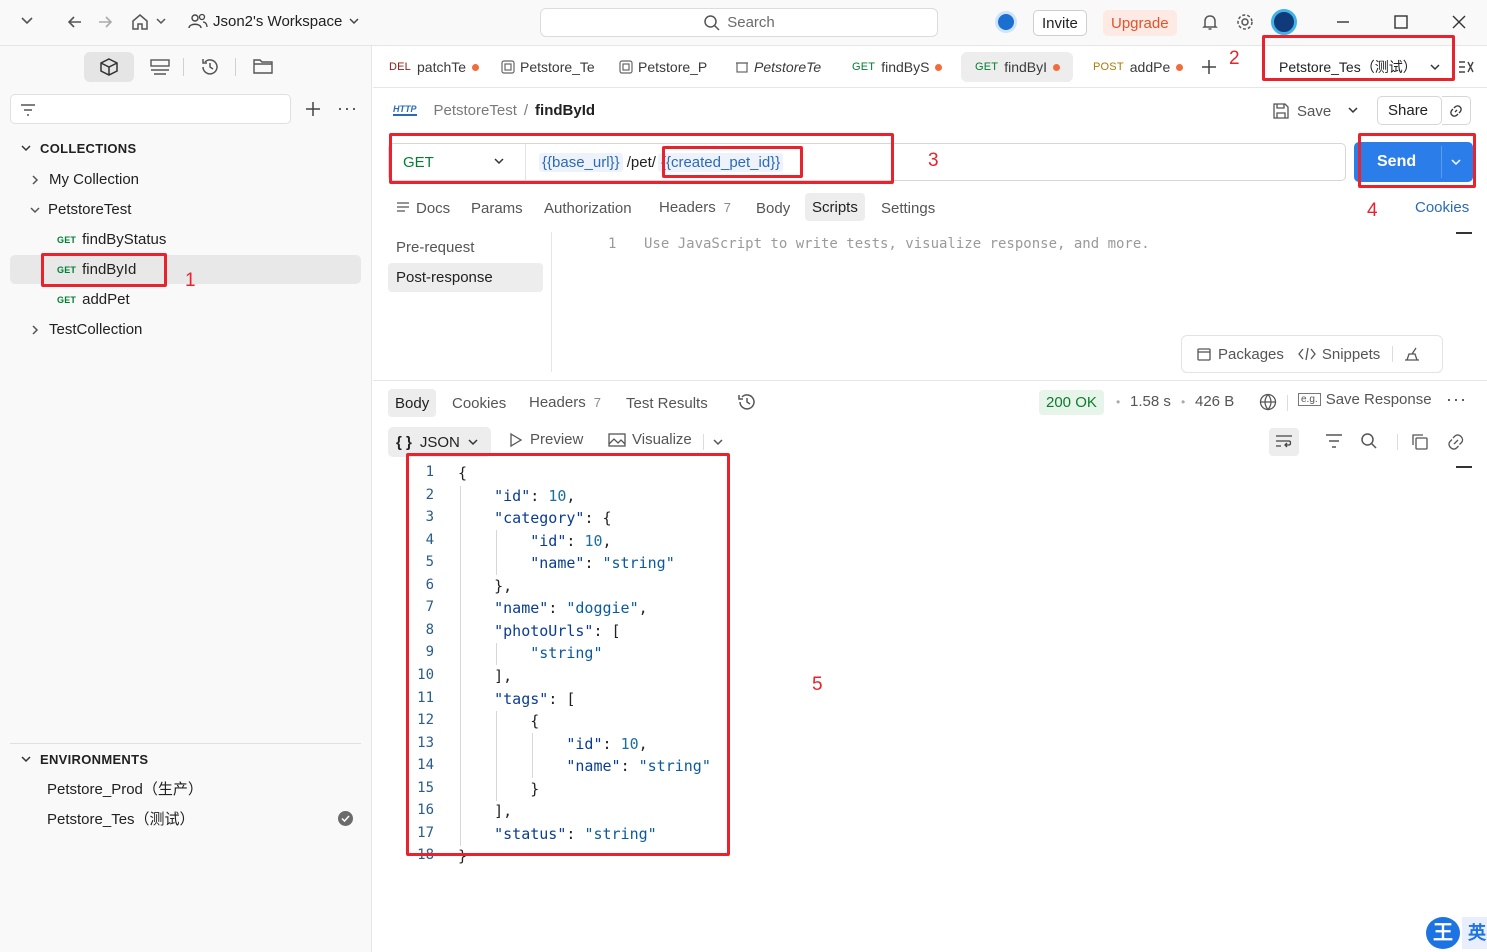  I want to click on scroll-indicator, so click(1464, 467).